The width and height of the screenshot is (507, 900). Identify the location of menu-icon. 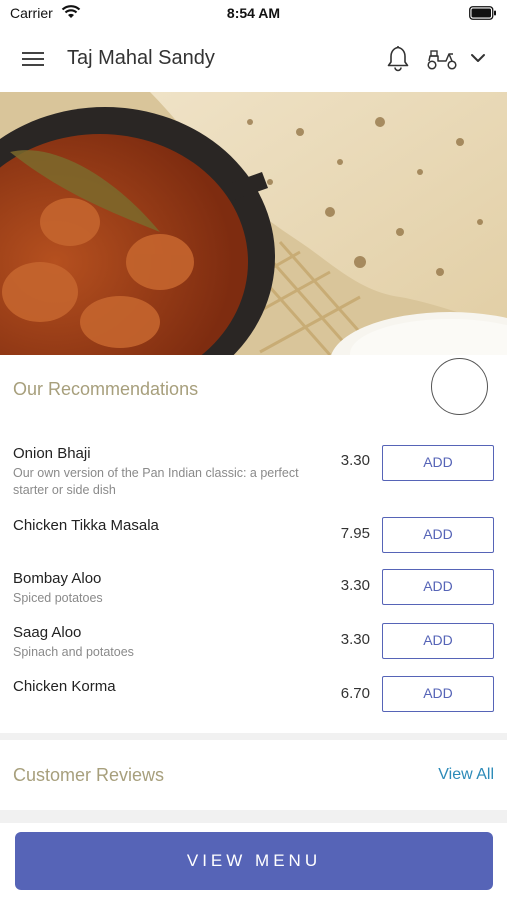
(34, 59).